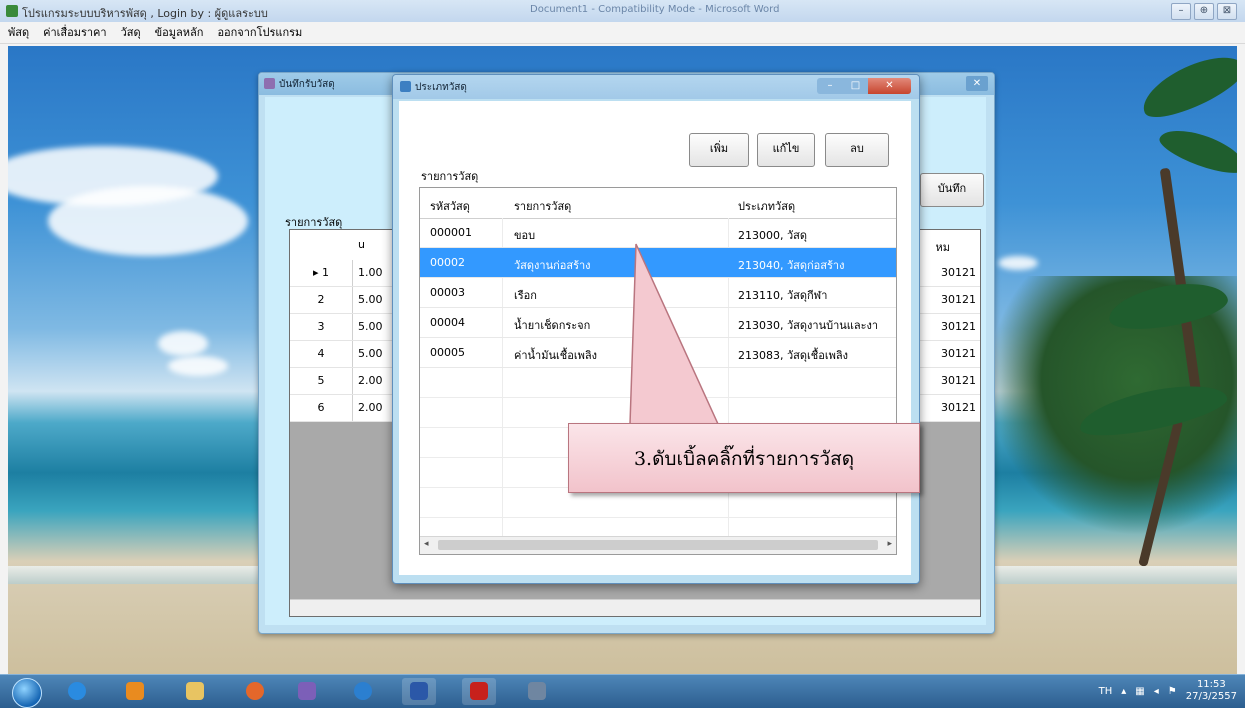  Describe the element at coordinates (77, 691) in the screenshot. I see `ie-icon` at that location.